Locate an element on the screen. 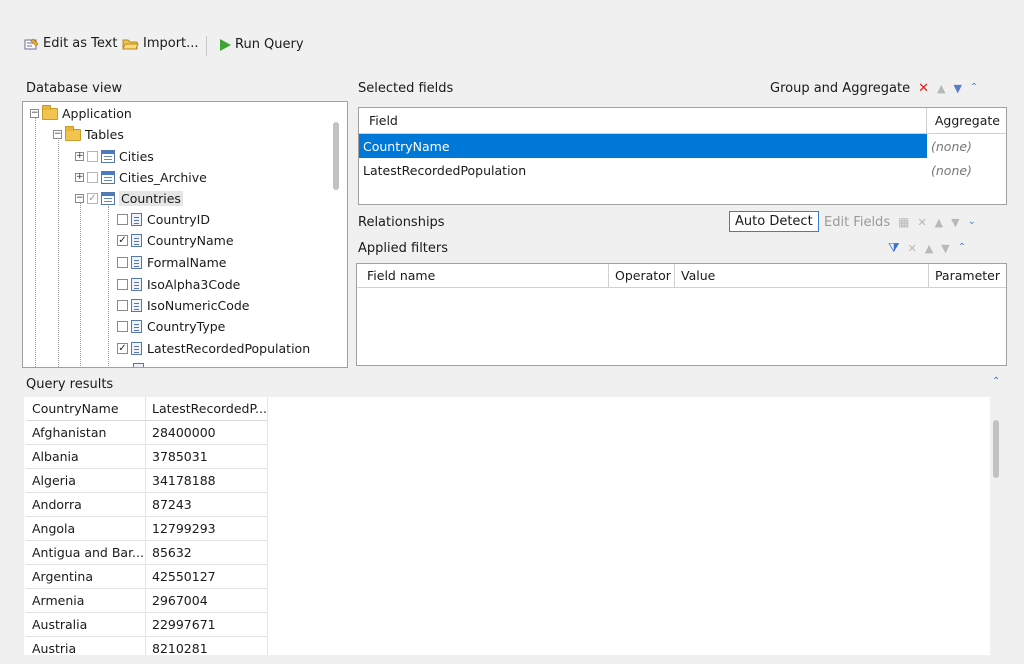 This screenshot has height=664, width=1024. results-scrollbar-thumb is located at coordinates (996, 449).